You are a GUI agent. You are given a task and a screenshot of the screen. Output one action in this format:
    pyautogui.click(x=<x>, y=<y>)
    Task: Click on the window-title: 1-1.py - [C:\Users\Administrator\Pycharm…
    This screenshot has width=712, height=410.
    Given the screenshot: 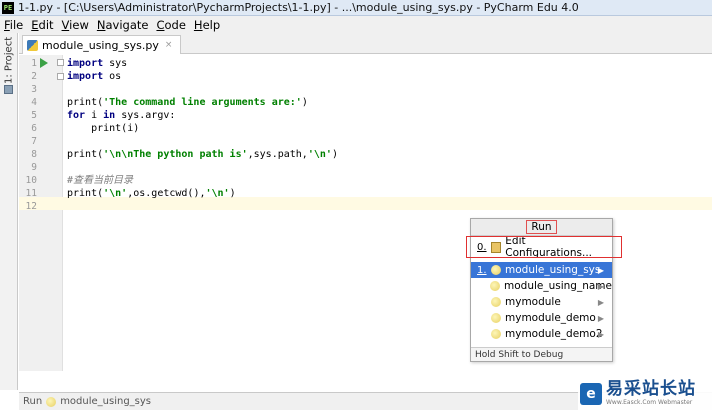 What is the action you would take?
    pyautogui.click(x=298, y=7)
    